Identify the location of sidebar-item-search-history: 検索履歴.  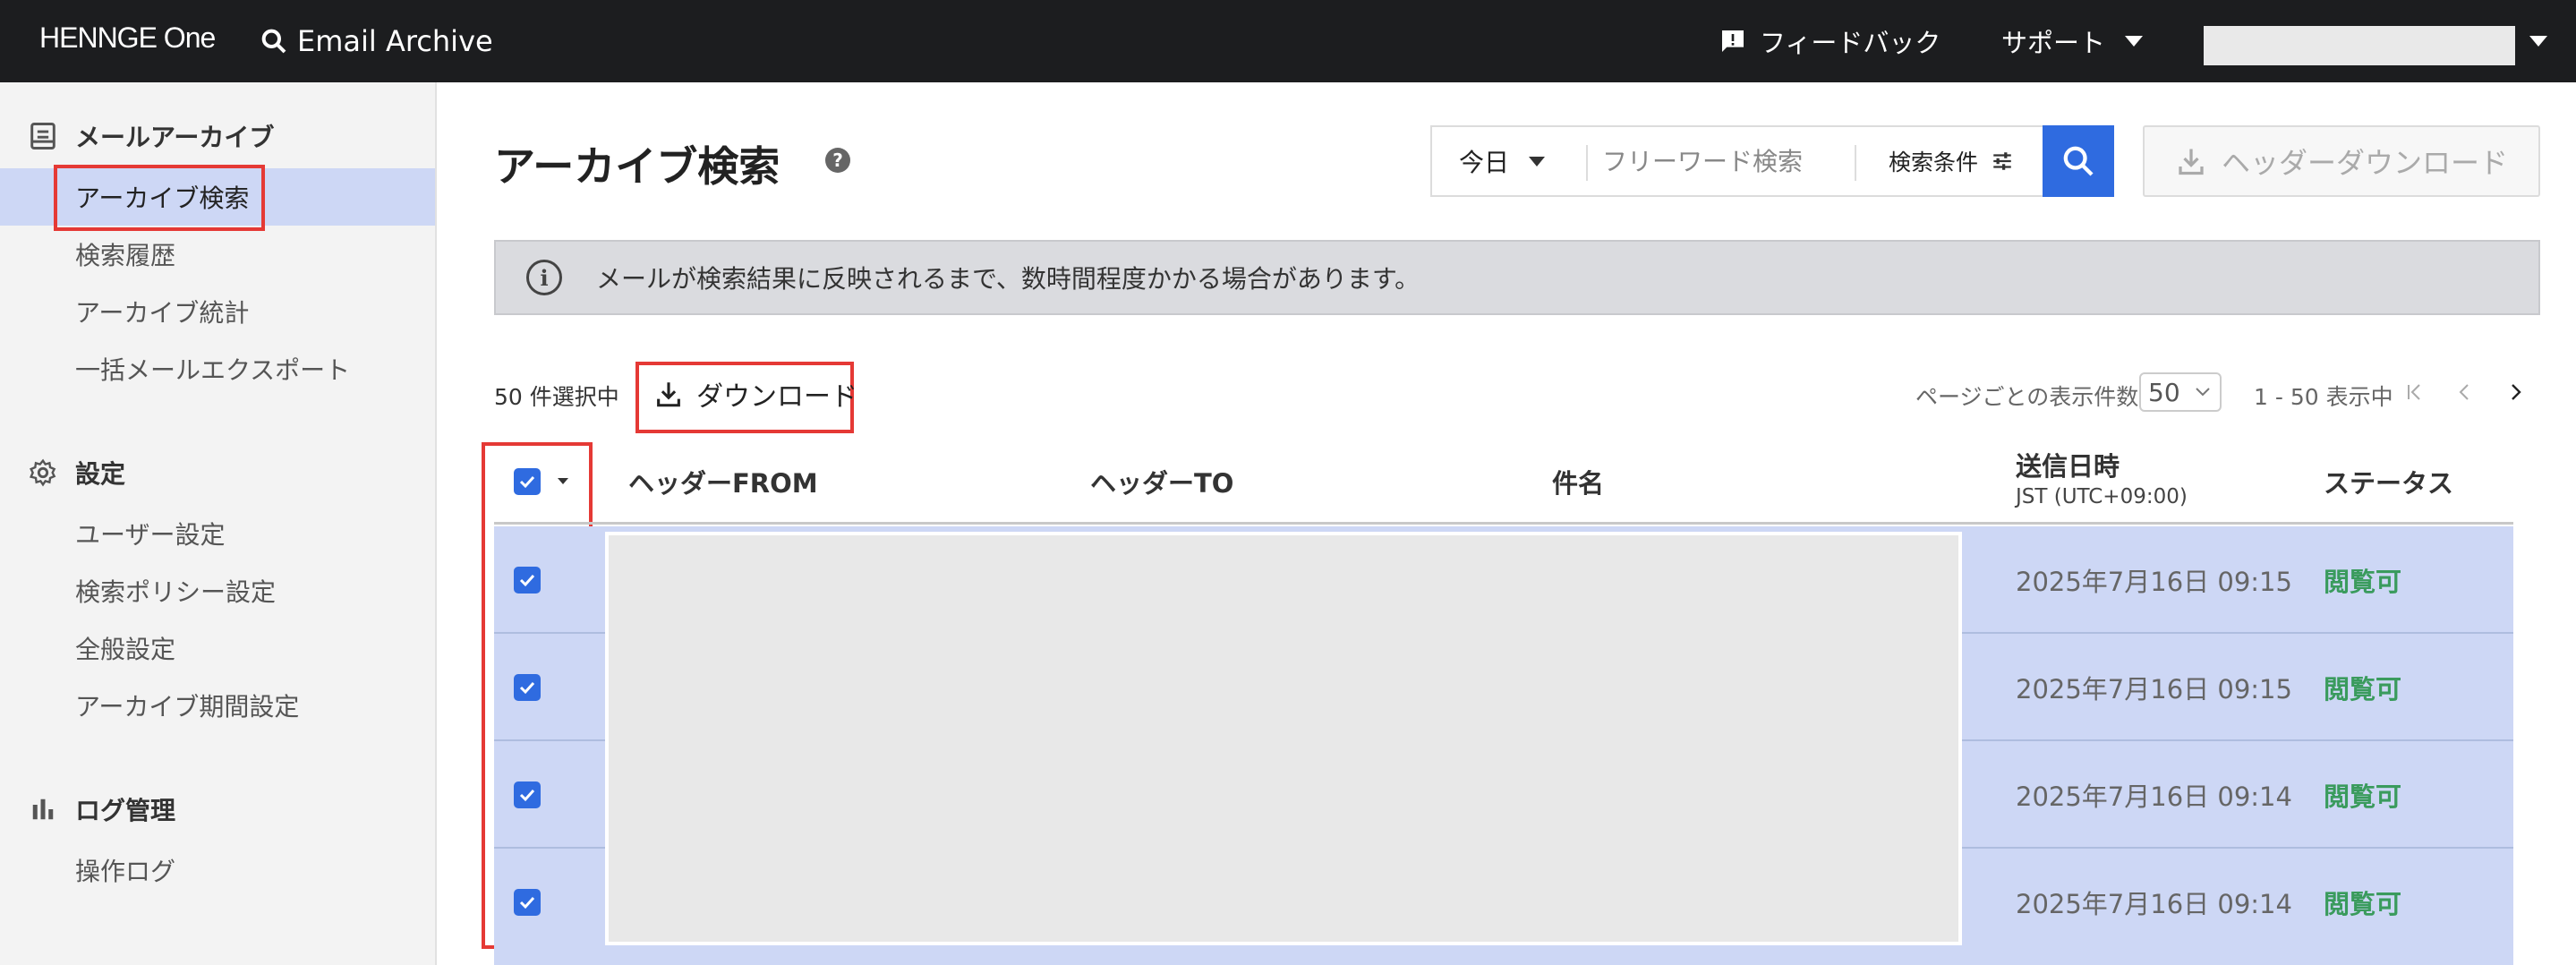
(125, 255).